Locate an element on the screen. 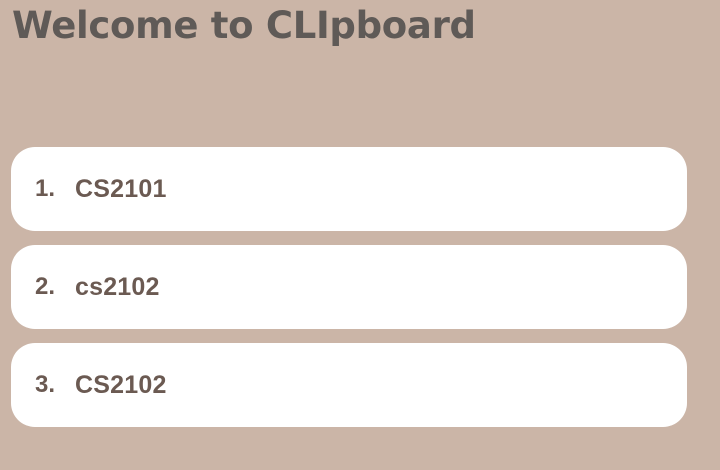 The height and width of the screenshot is (470, 720). course-number: 3. is located at coordinates (45, 384).